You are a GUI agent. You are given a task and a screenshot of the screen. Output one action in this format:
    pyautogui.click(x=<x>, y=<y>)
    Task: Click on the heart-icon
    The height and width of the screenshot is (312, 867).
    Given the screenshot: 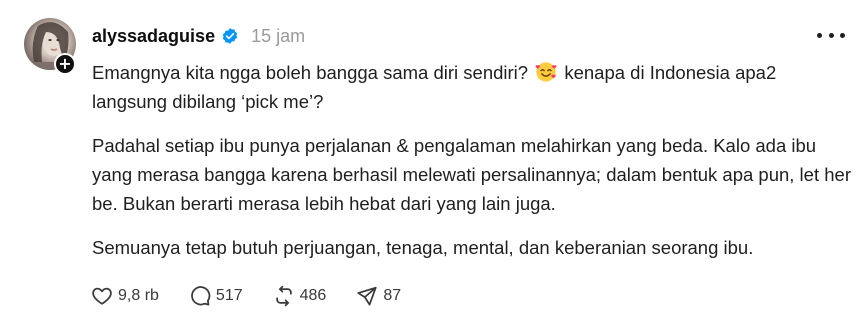 What is the action you would take?
    pyautogui.click(x=102, y=296)
    